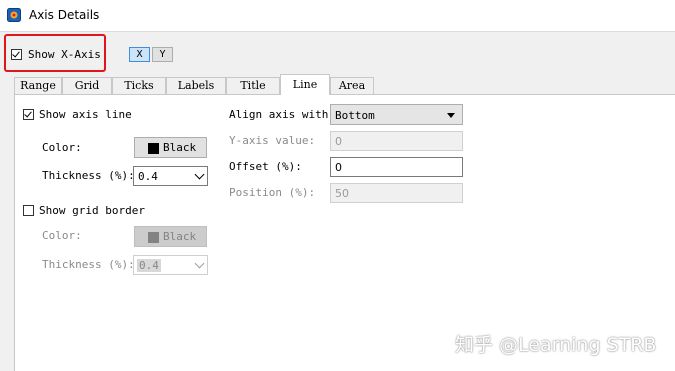 This screenshot has height=371, width=675. Describe the element at coordinates (87, 85) in the screenshot. I see `tab-grid: Grid` at that location.